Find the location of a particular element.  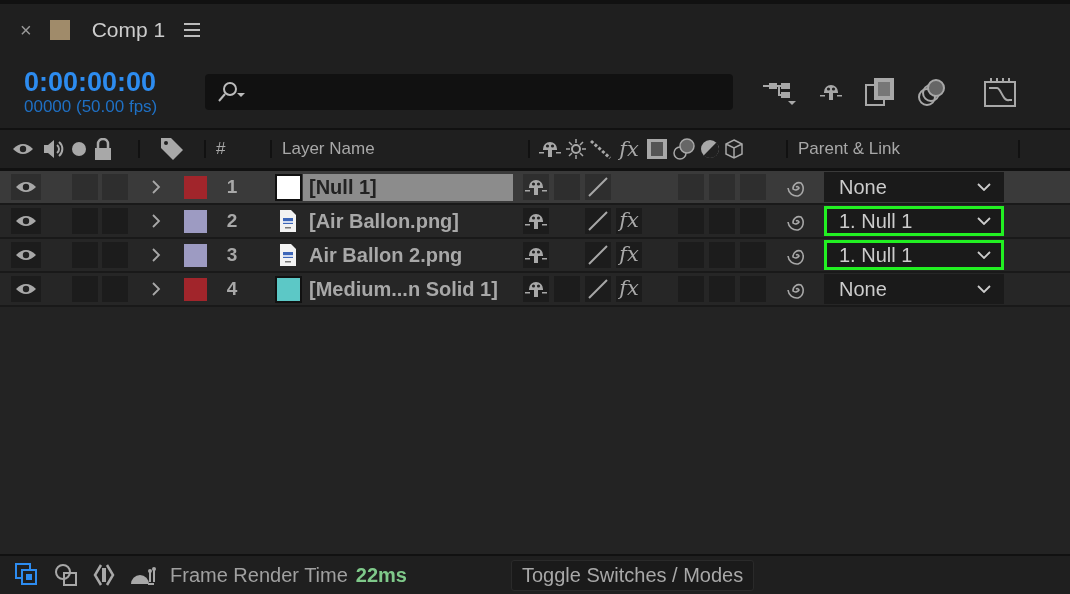

panel-title: Comp 1 is located at coordinates (128, 30).